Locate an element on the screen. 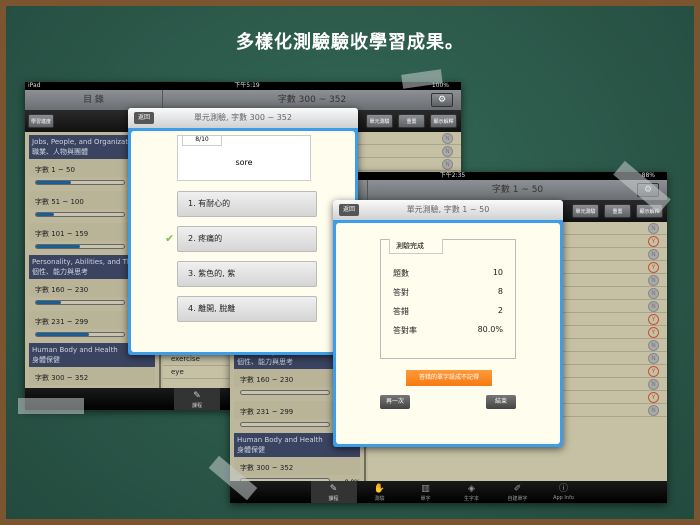 The image size is (700, 525). modal-title: 單元測驗, 字數 300 ~ 352 is located at coordinates (243, 117).